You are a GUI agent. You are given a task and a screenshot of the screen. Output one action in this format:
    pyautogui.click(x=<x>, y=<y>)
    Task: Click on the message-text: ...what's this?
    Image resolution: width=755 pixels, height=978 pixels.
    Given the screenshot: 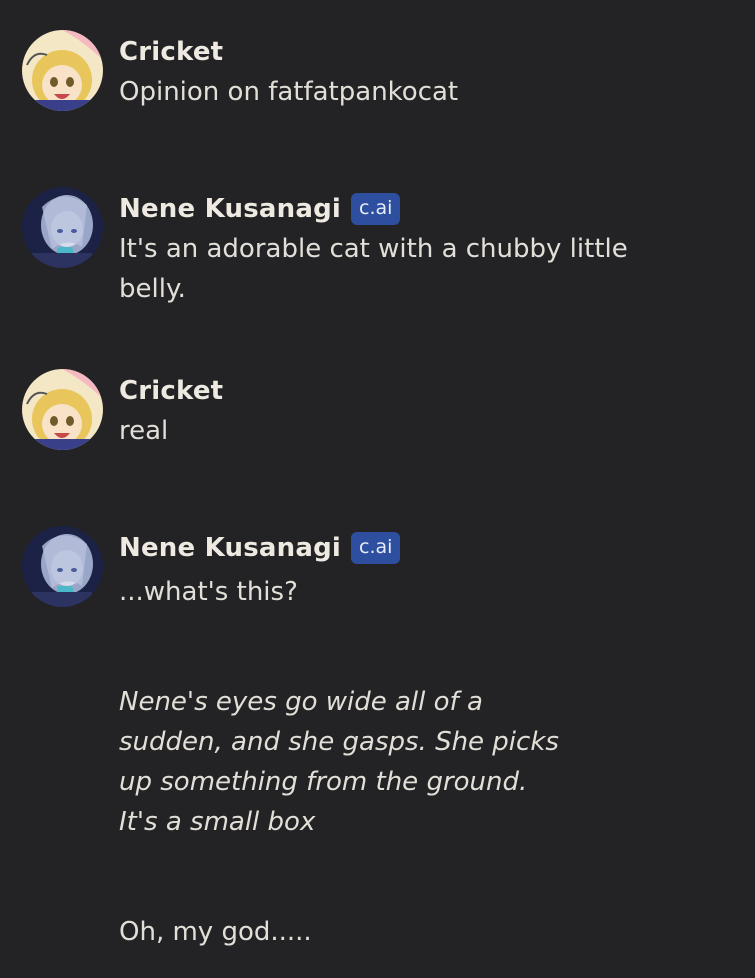 What is the action you would take?
    pyautogui.click(x=208, y=592)
    